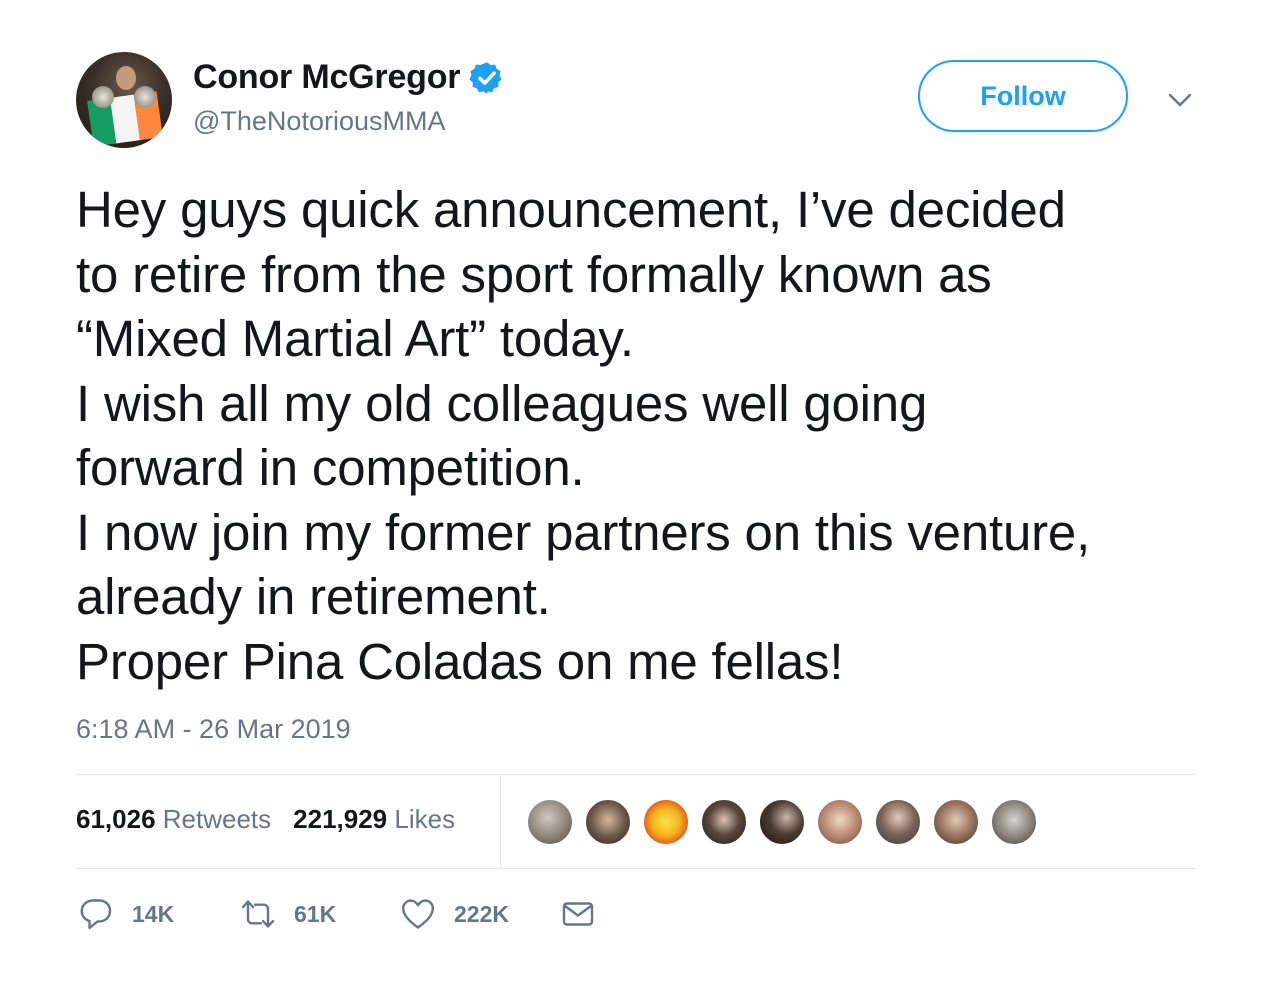 This screenshot has height=986, width=1268. Describe the element at coordinates (340, 819) in the screenshot. I see `likes-count: 221,929` at that location.